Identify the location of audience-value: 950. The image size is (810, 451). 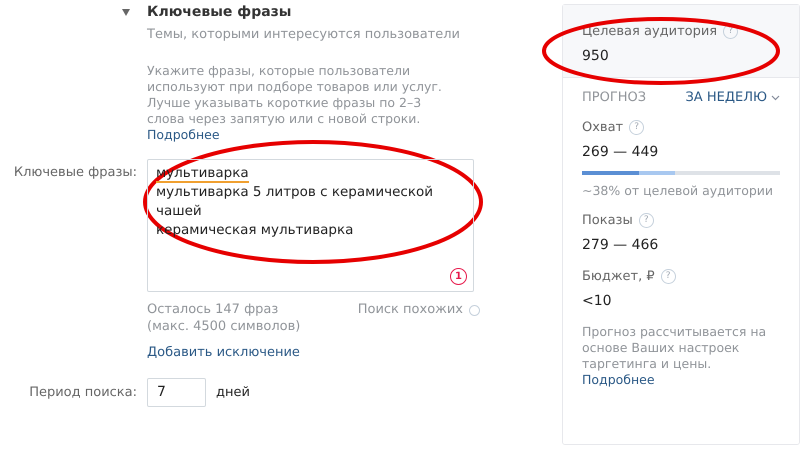
(596, 56).